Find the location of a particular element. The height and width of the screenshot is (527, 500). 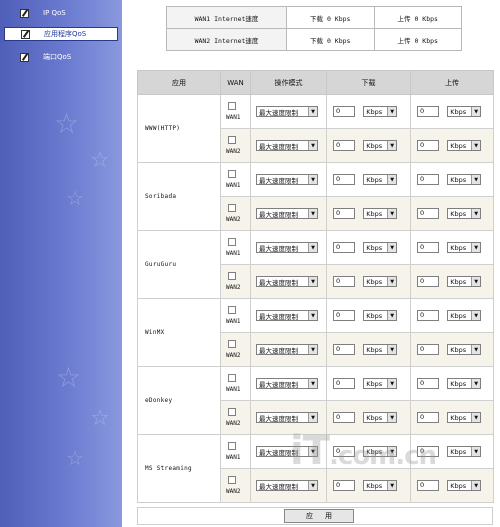

mode-cell: 最大速度限制 ▼ is located at coordinates (288, 281).